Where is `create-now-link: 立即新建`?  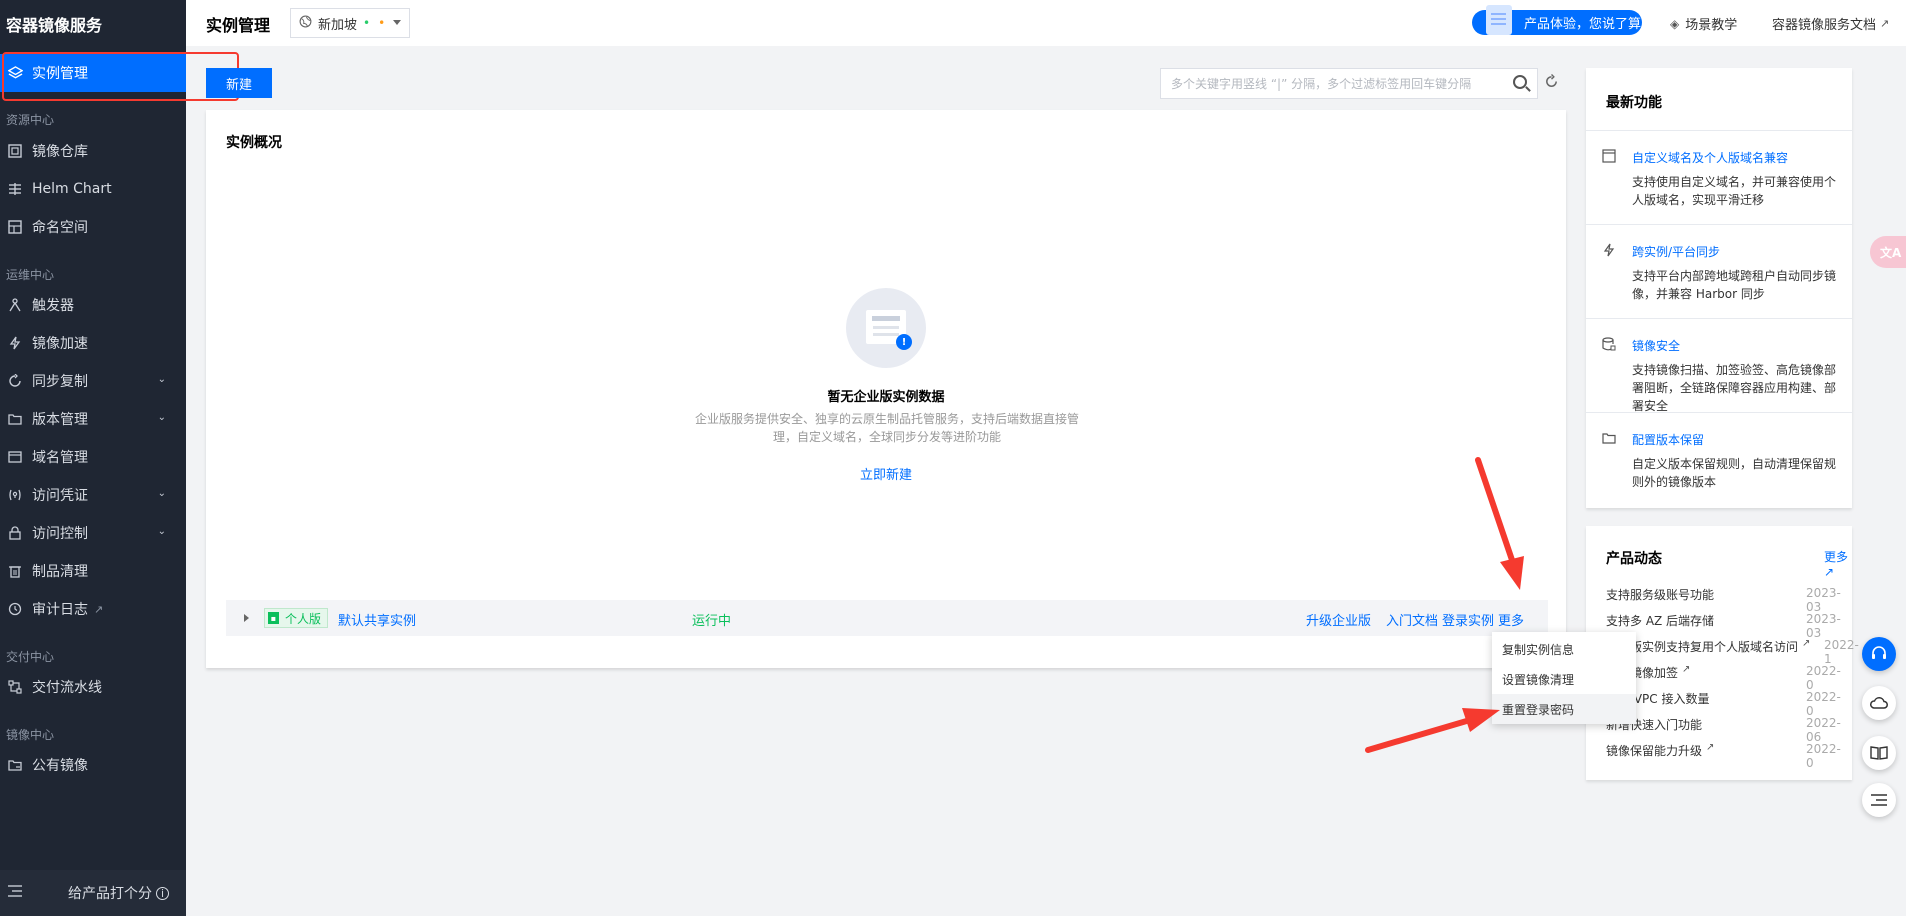 create-now-link: 立即新建 is located at coordinates (886, 473).